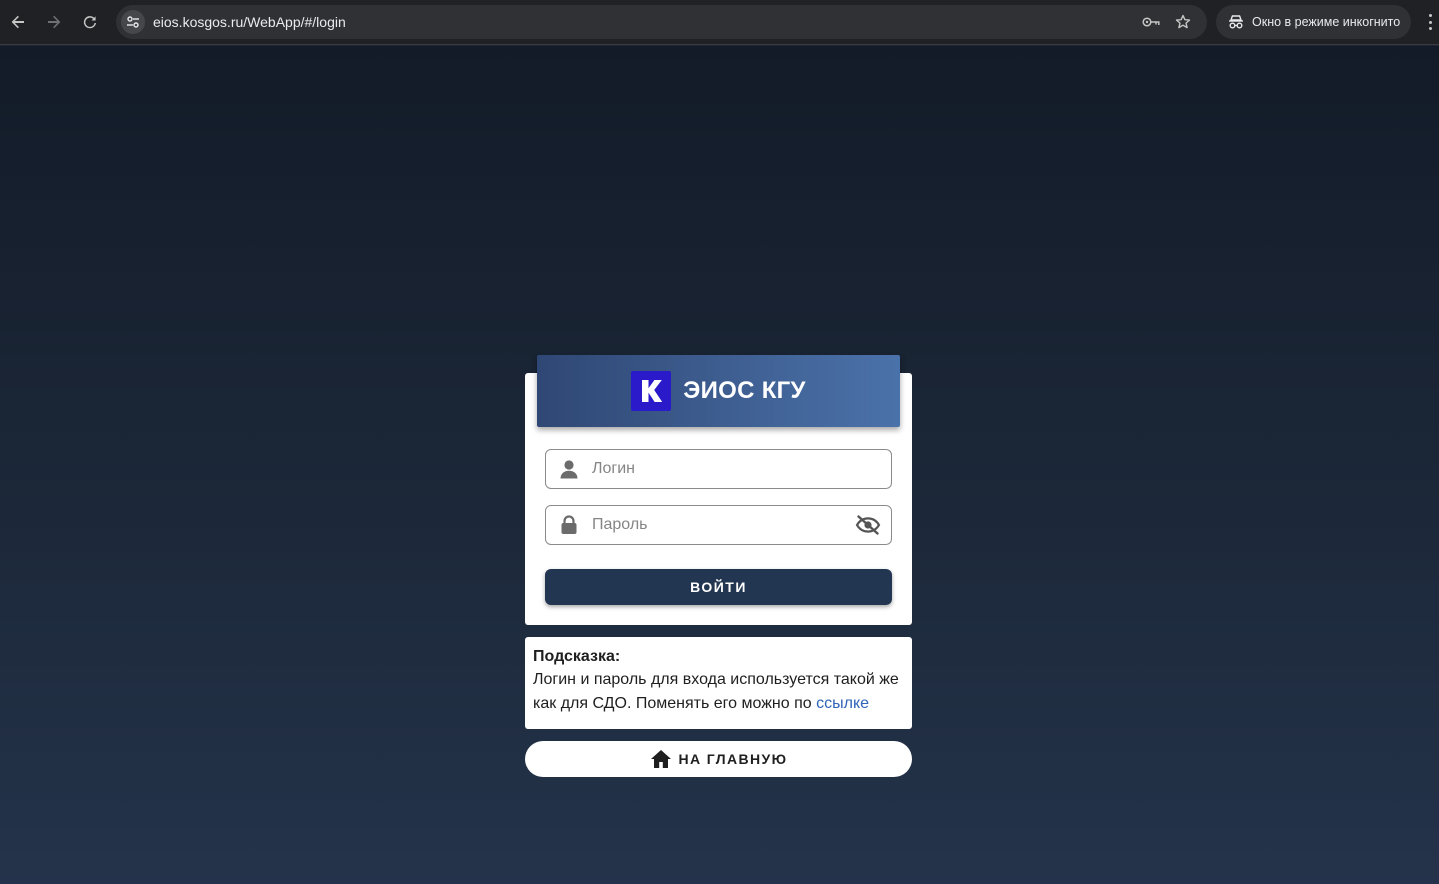  I want to click on eye-slash-icon, so click(868, 525).